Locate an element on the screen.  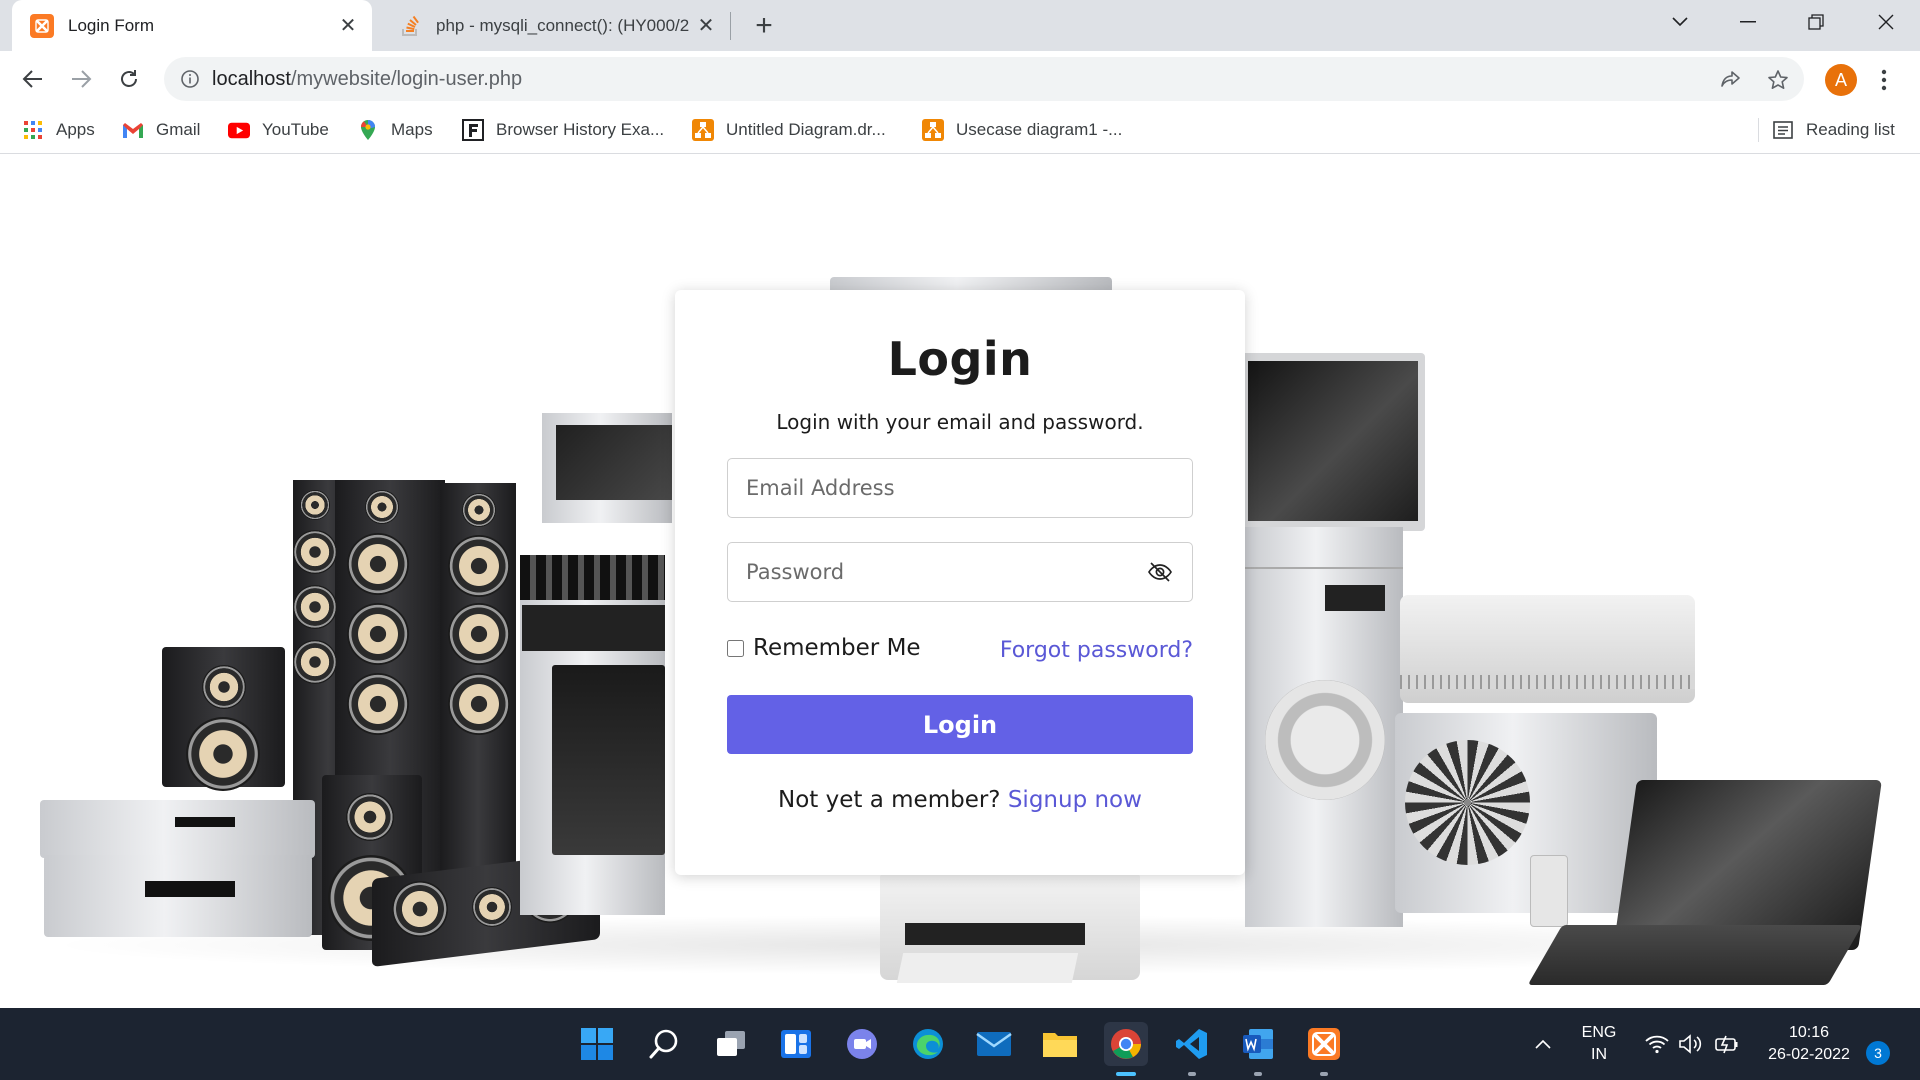
bookmarks-separator is located at coordinates (1758, 130).